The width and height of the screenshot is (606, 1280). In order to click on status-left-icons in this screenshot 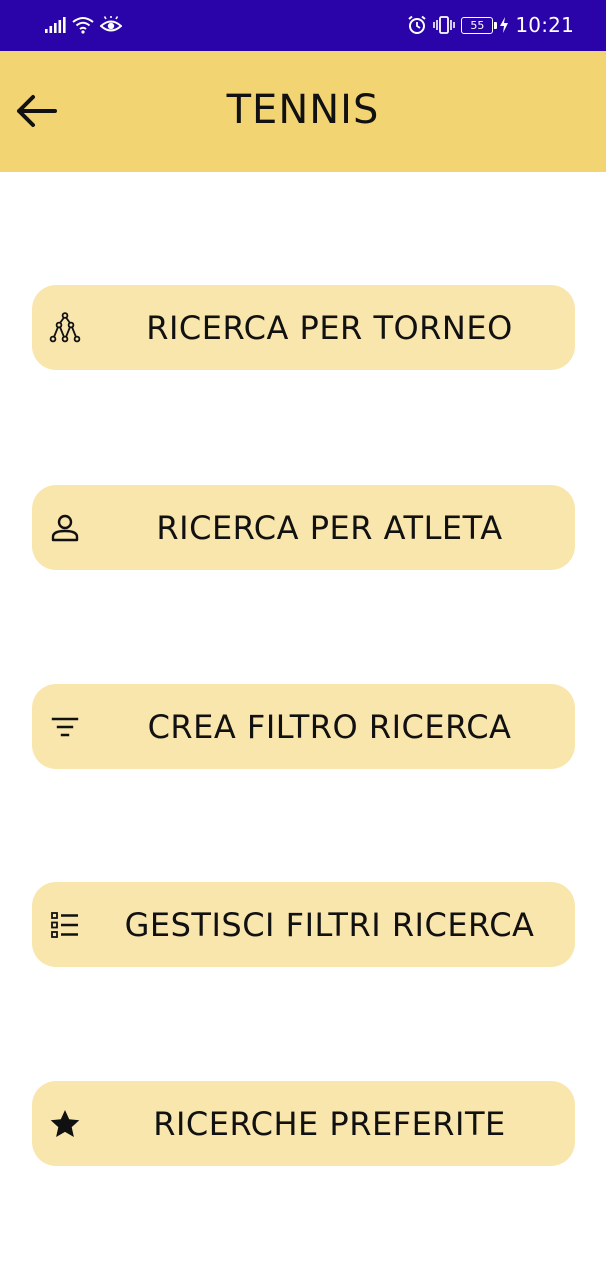, I will do `click(83, 25)`.